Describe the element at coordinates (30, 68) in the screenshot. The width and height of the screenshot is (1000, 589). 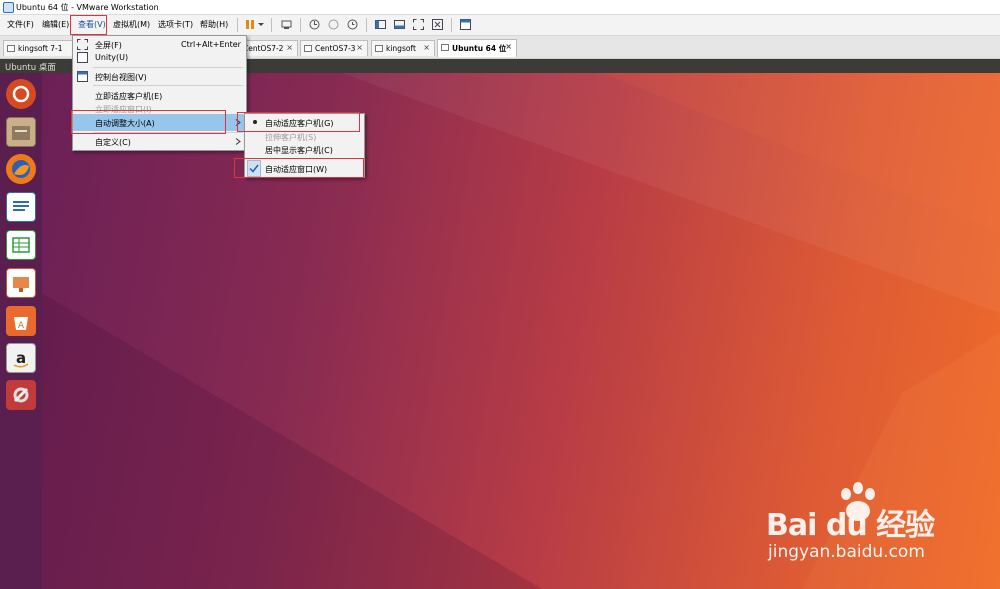
I see `panel-title: Ubuntu 桌面` at that location.